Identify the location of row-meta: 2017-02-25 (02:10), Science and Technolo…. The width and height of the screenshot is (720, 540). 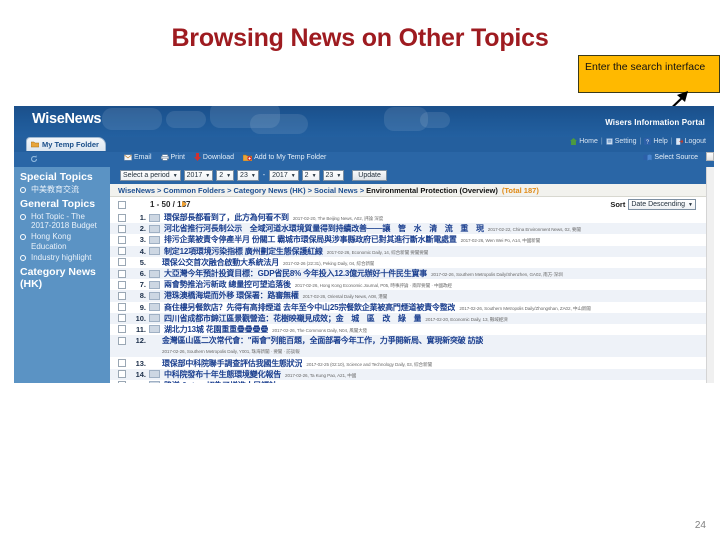
(369, 364).